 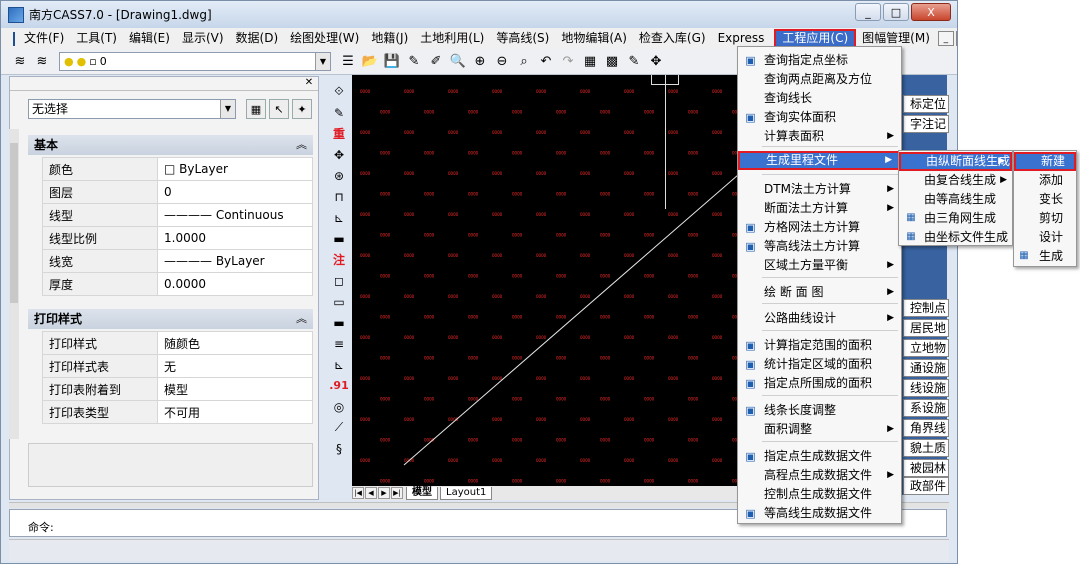 I want to click on menu-item: 计算表面积 ▶, so click(x=819, y=136).